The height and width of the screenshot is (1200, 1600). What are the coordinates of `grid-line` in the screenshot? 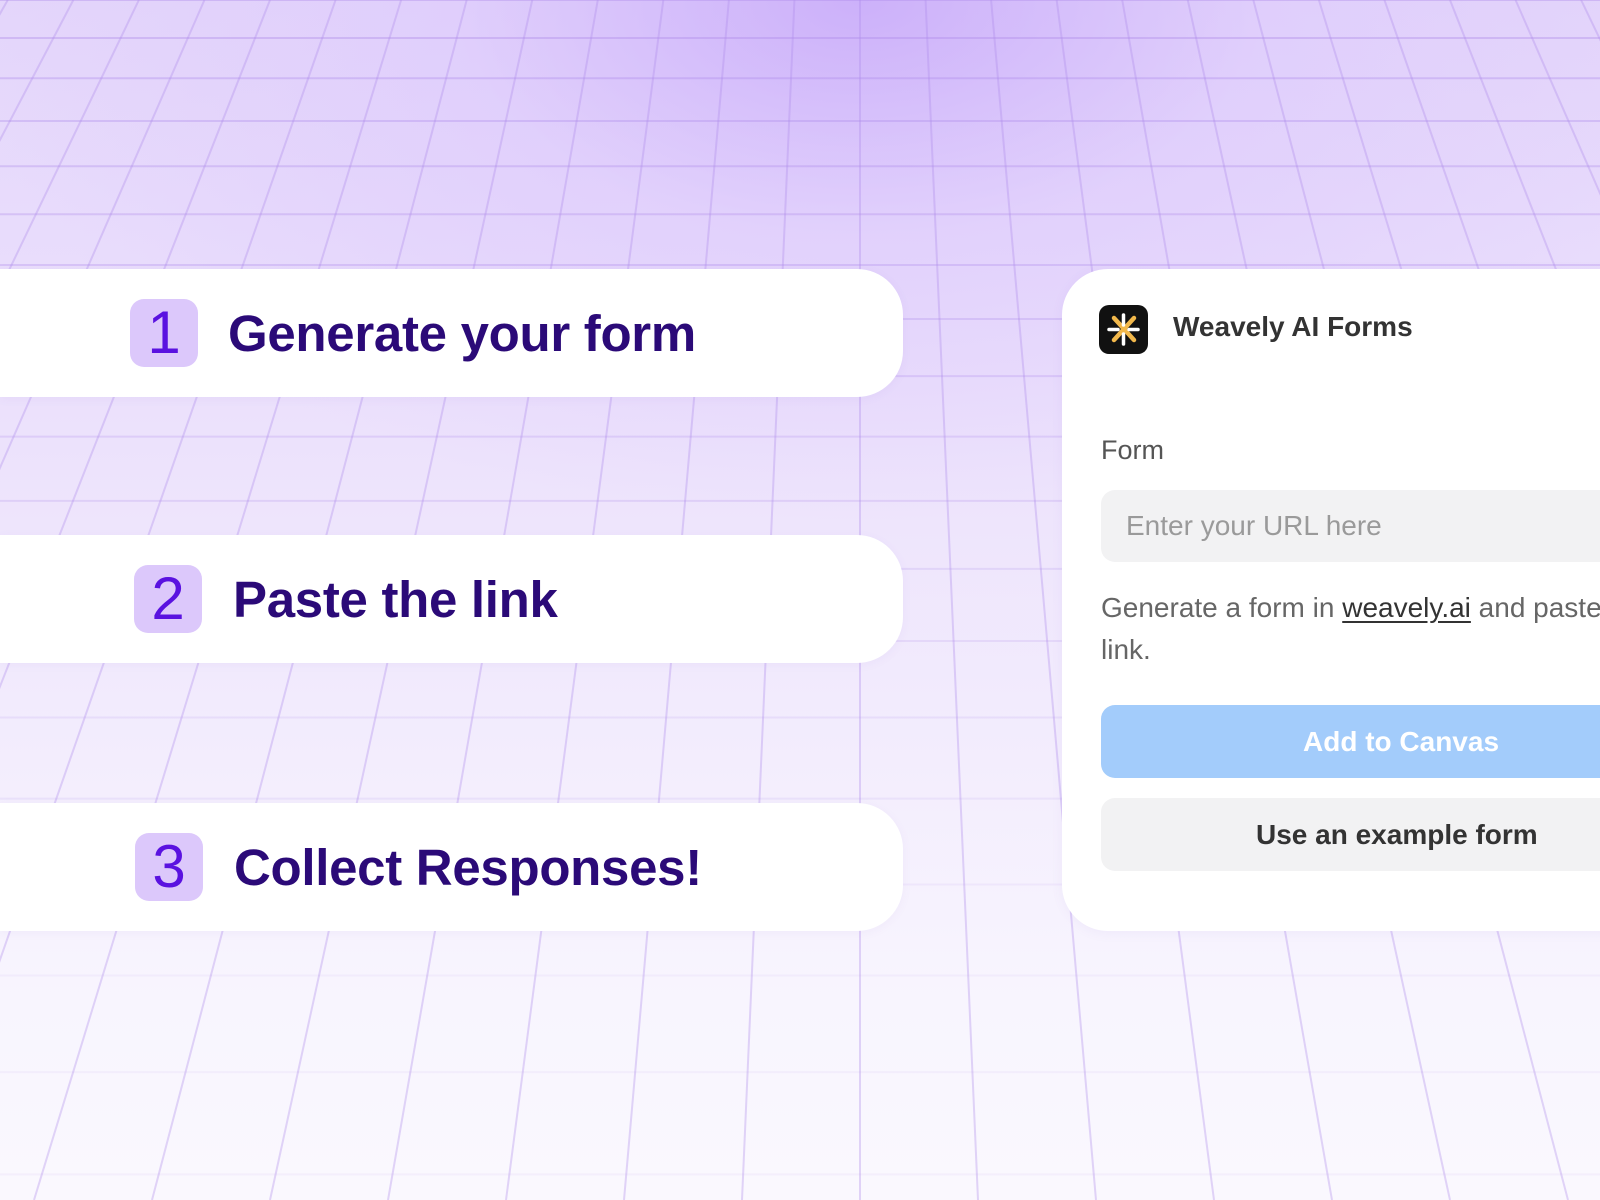 It's located at (951, 600).